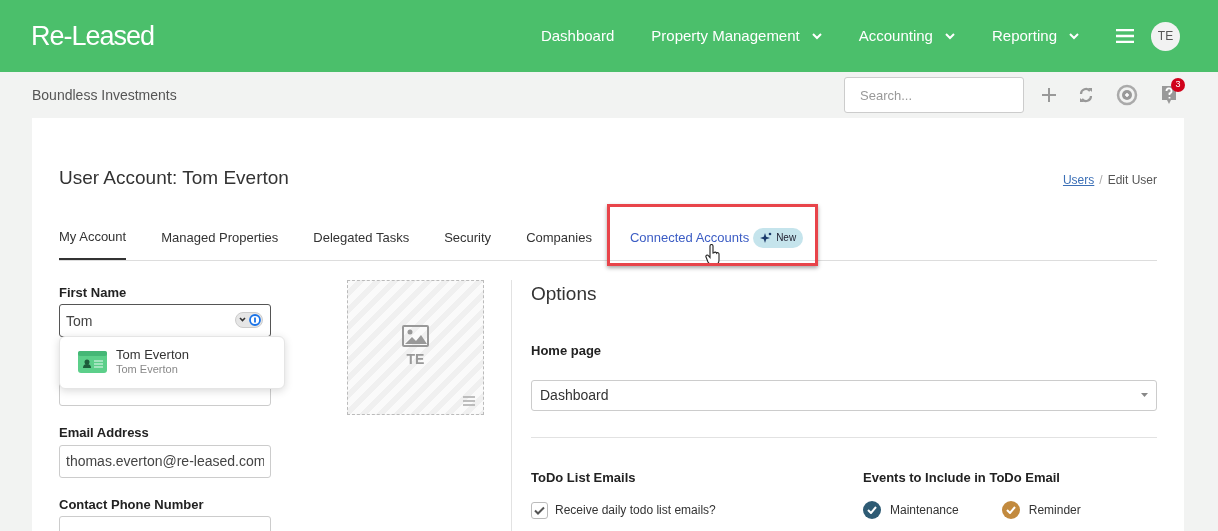 The image size is (1218, 531). What do you see at coordinates (1132, 180) in the screenshot?
I see `breadcrumb-current: Edit User` at bounding box center [1132, 180].